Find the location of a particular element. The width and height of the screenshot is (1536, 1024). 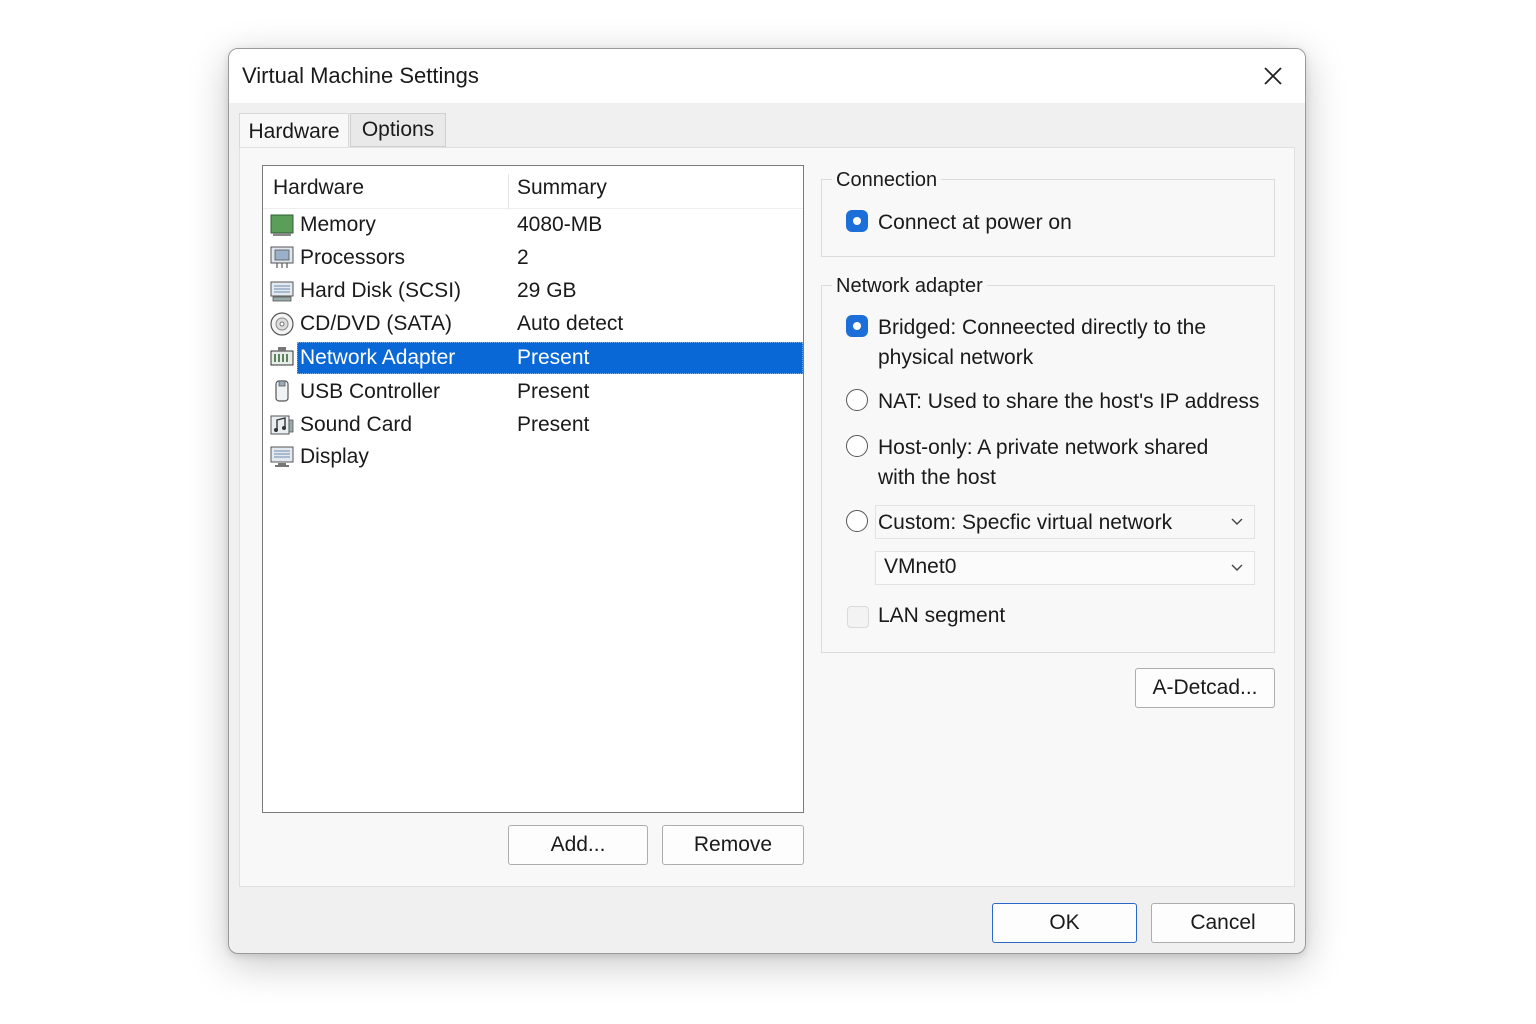

hardware-row-display: Display is located at coordinates (533, 457).